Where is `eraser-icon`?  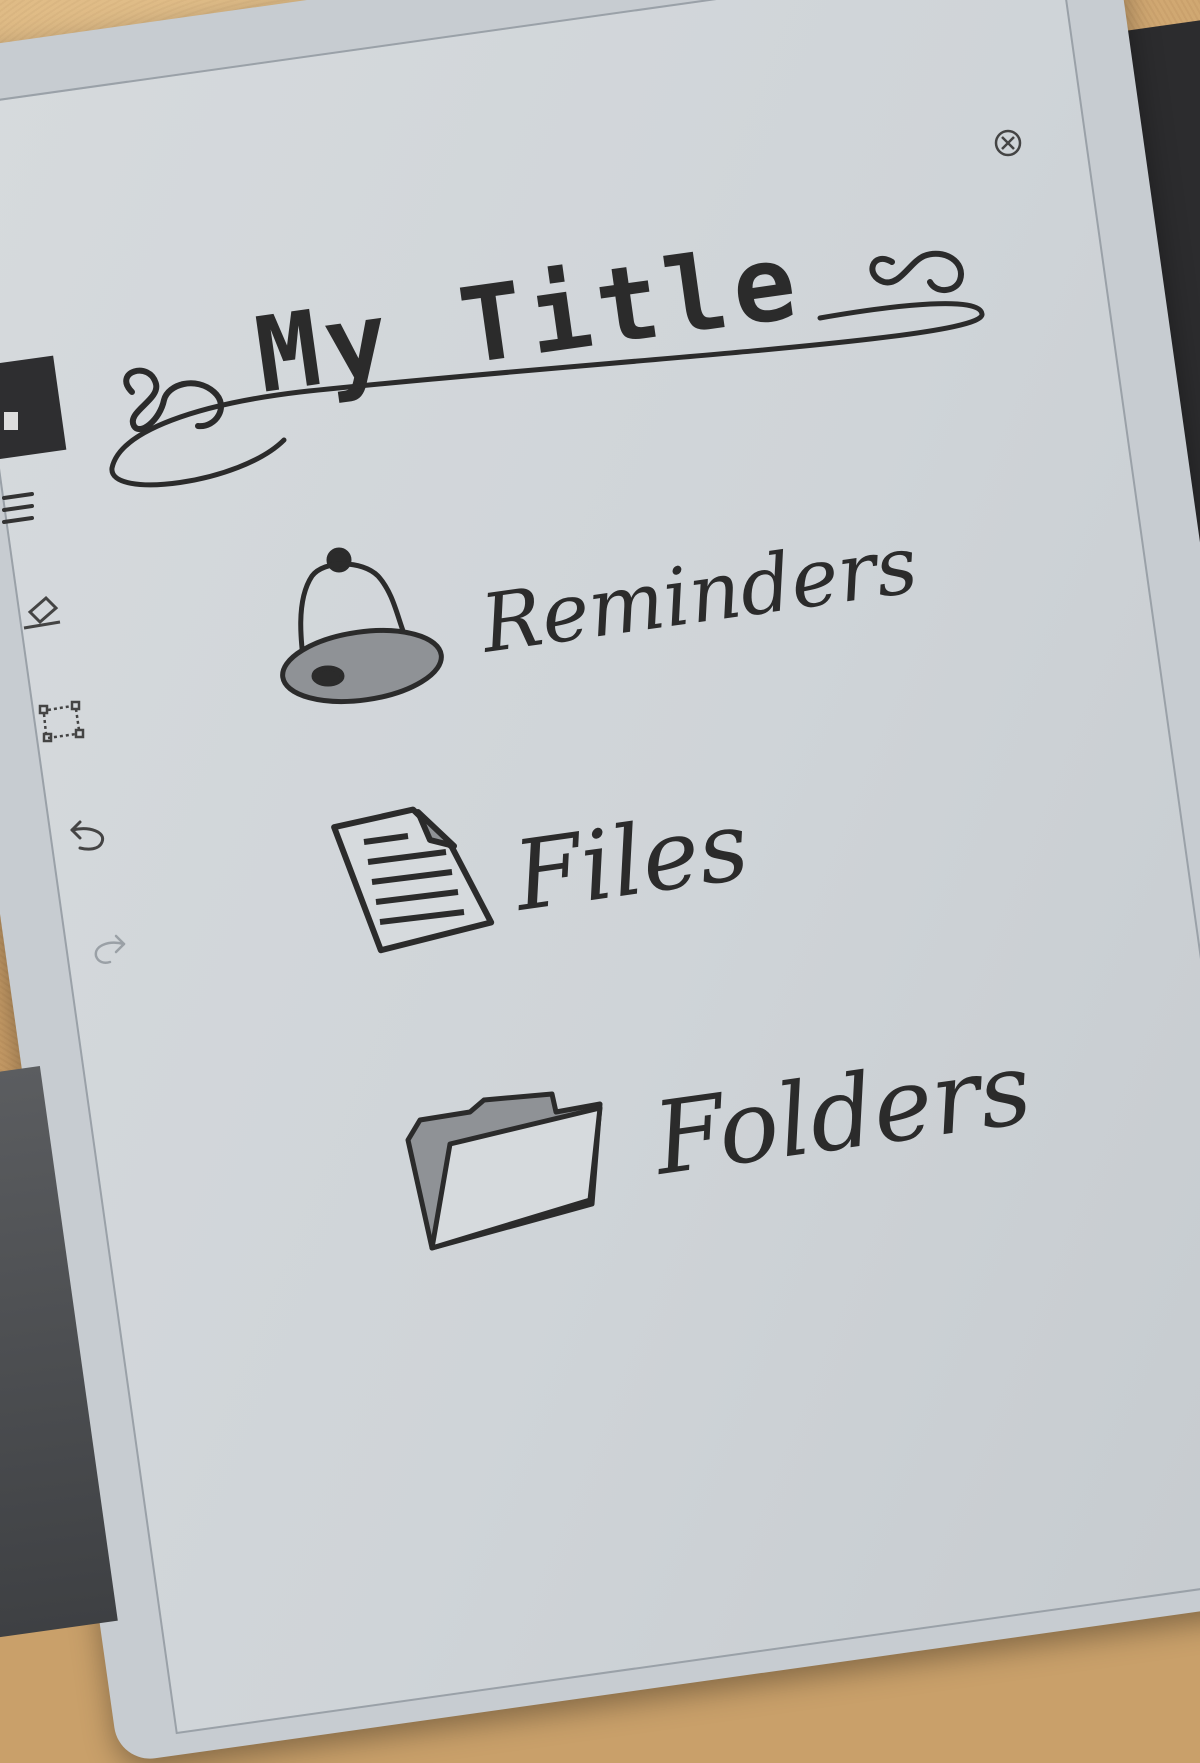 eraser-icon is located at coordinates (42, 612).